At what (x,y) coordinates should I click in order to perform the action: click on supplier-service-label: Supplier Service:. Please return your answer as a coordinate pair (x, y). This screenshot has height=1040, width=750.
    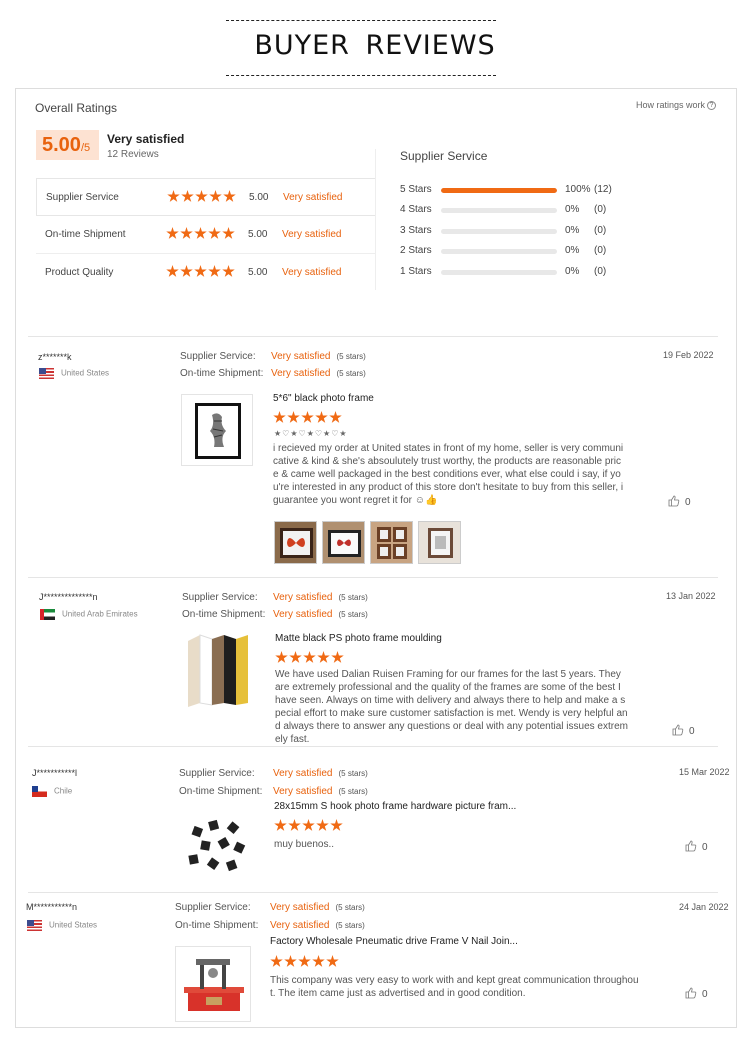
    Looking at the image, I should click on (220, 597).